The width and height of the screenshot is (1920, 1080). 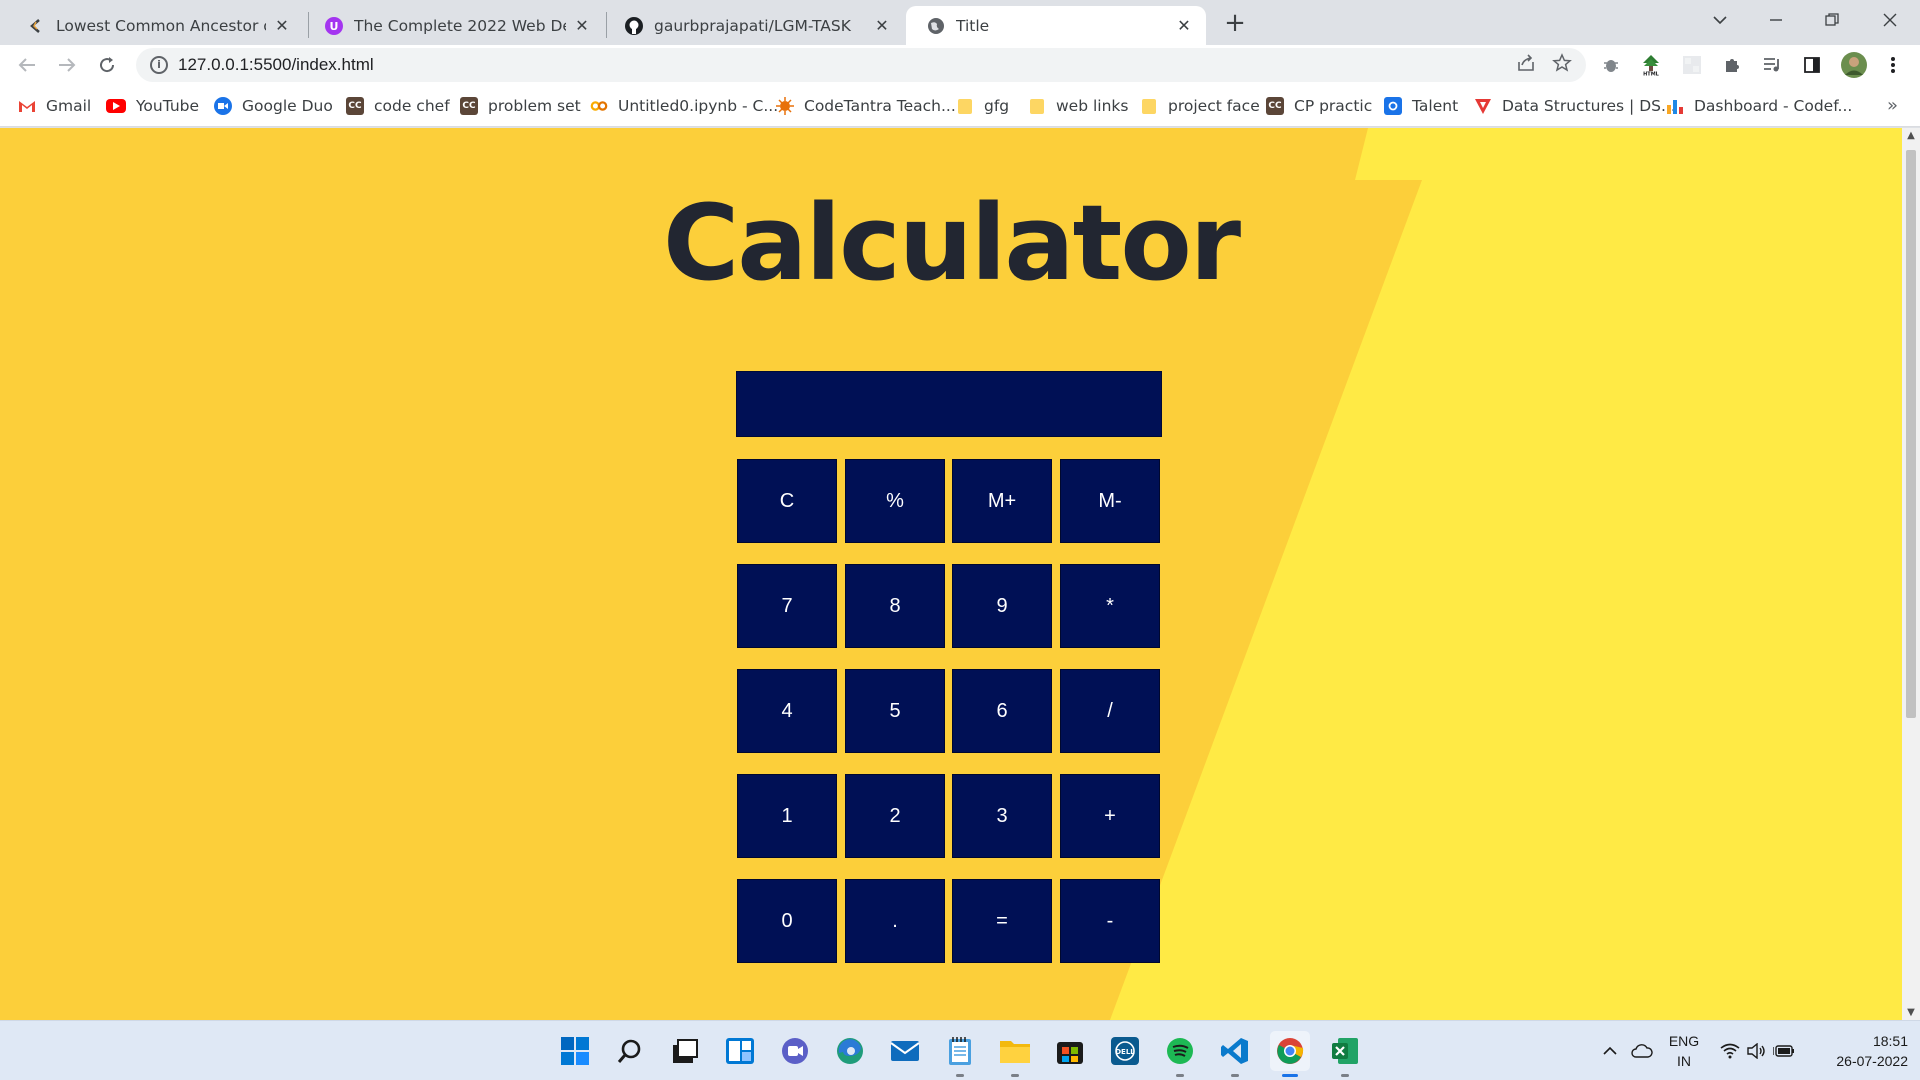 What do you see at coordinates (795, 1051) in the screenshot?
I see `teams-chat-icon` at bounding box center [795, 1051].